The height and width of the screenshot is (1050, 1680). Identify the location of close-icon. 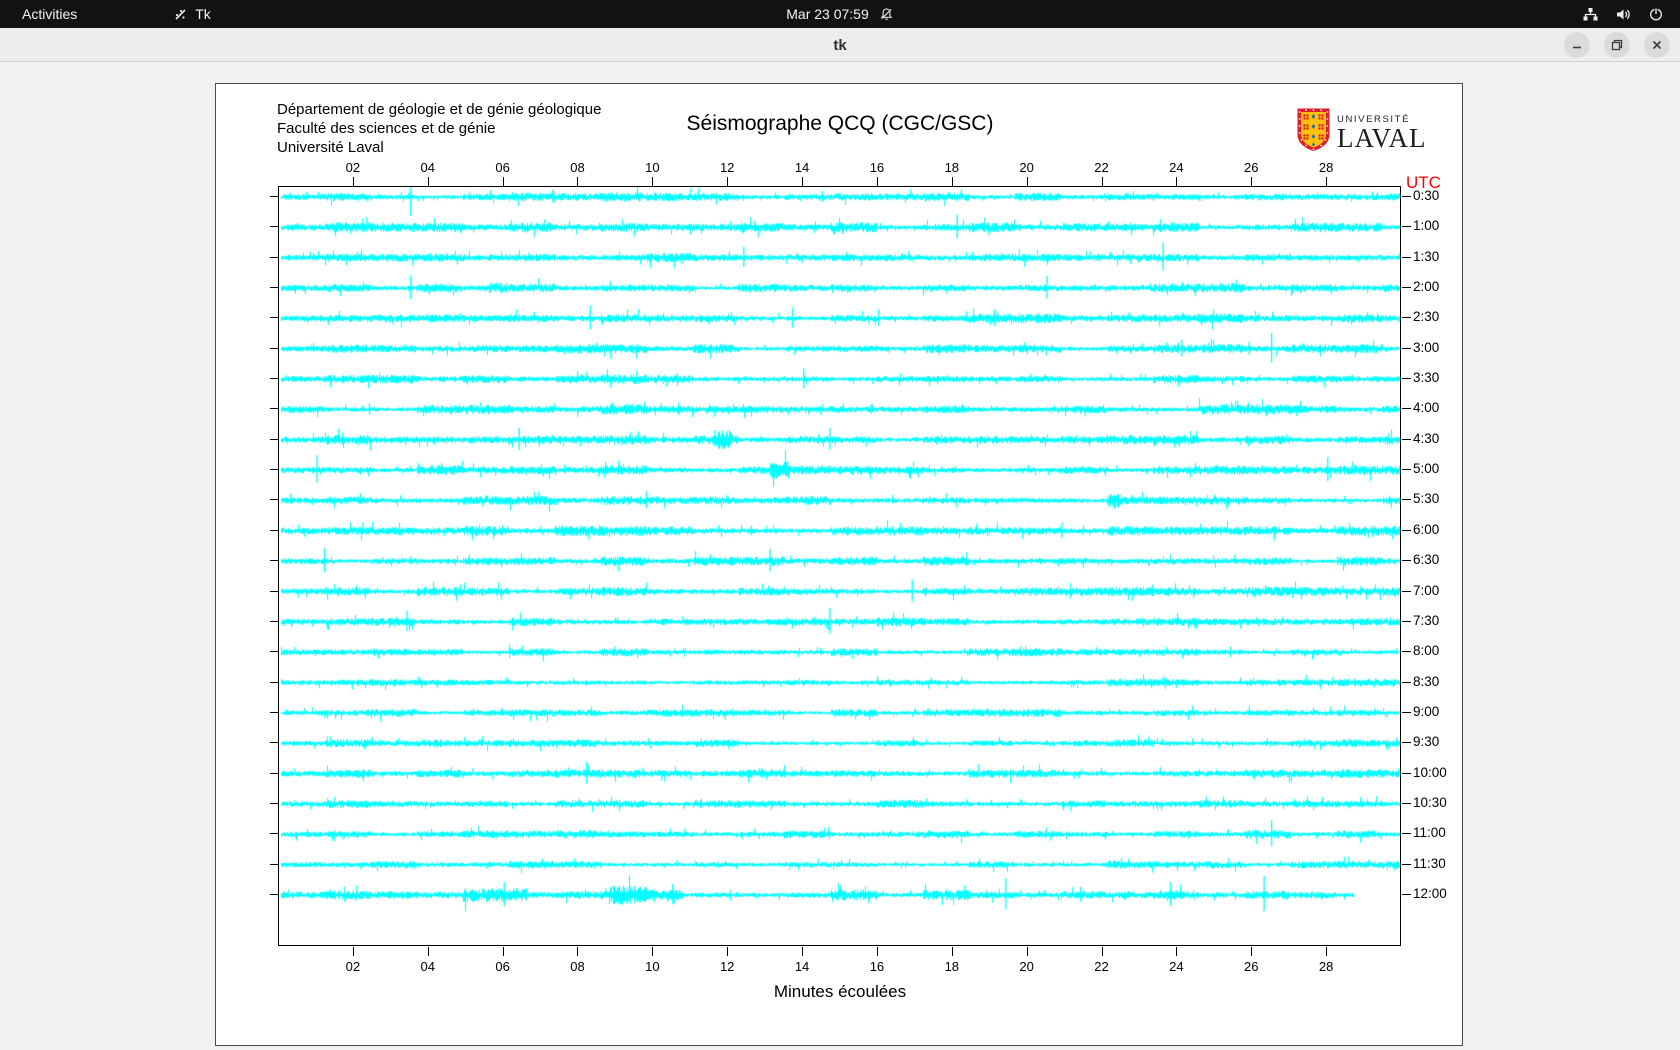
(1657, 45).